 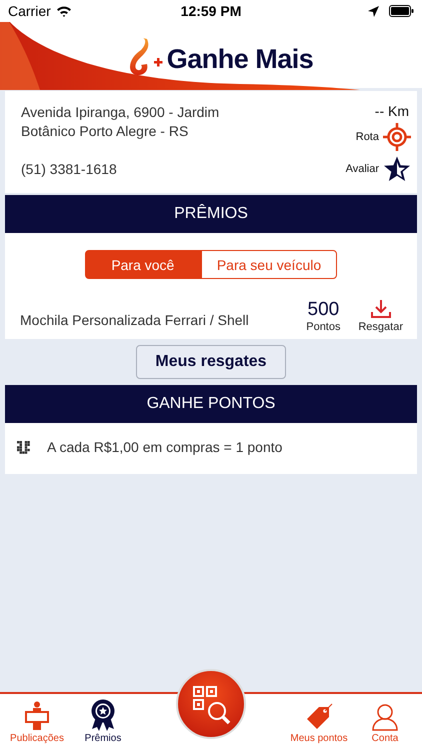 What do you see at coordinates (29, 11) in the screenshot?
I see `carrier-label: Carrier` at bounding box center [29, 11].